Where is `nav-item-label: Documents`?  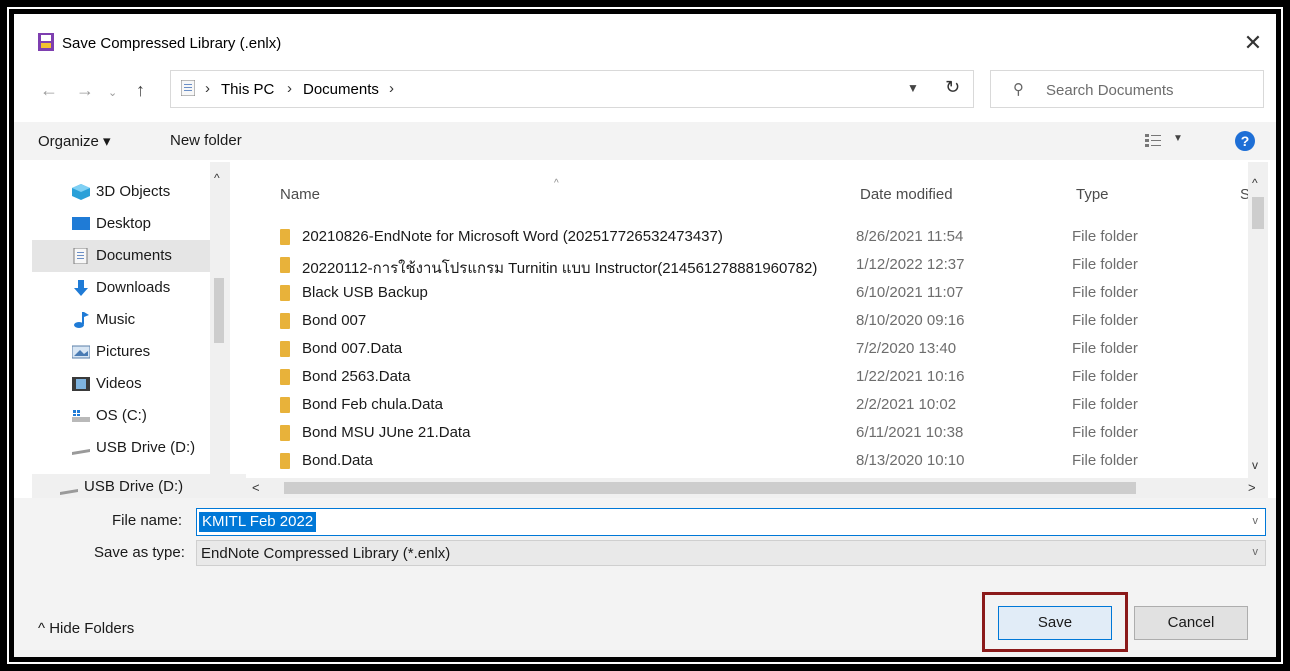
nav-item-label: Documents is located at coordinates (134, 255).